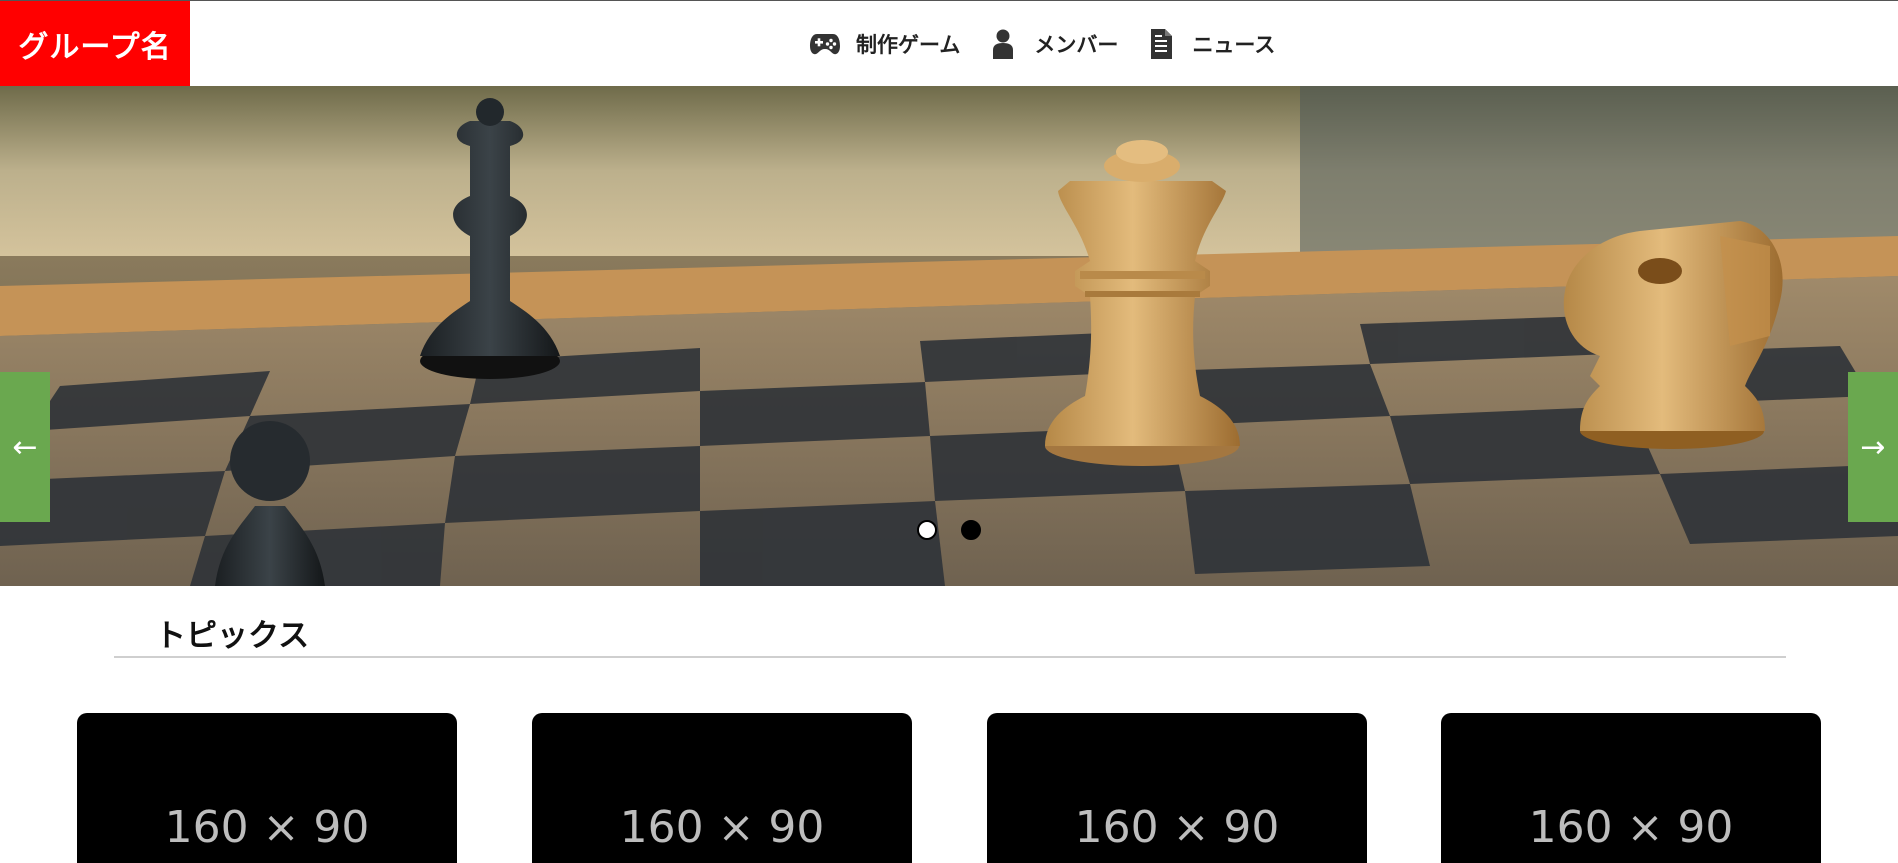  Describe the element at coordinates (1234, 45) in the screenshot. I see `nav-label-news: ニュース` at that location.